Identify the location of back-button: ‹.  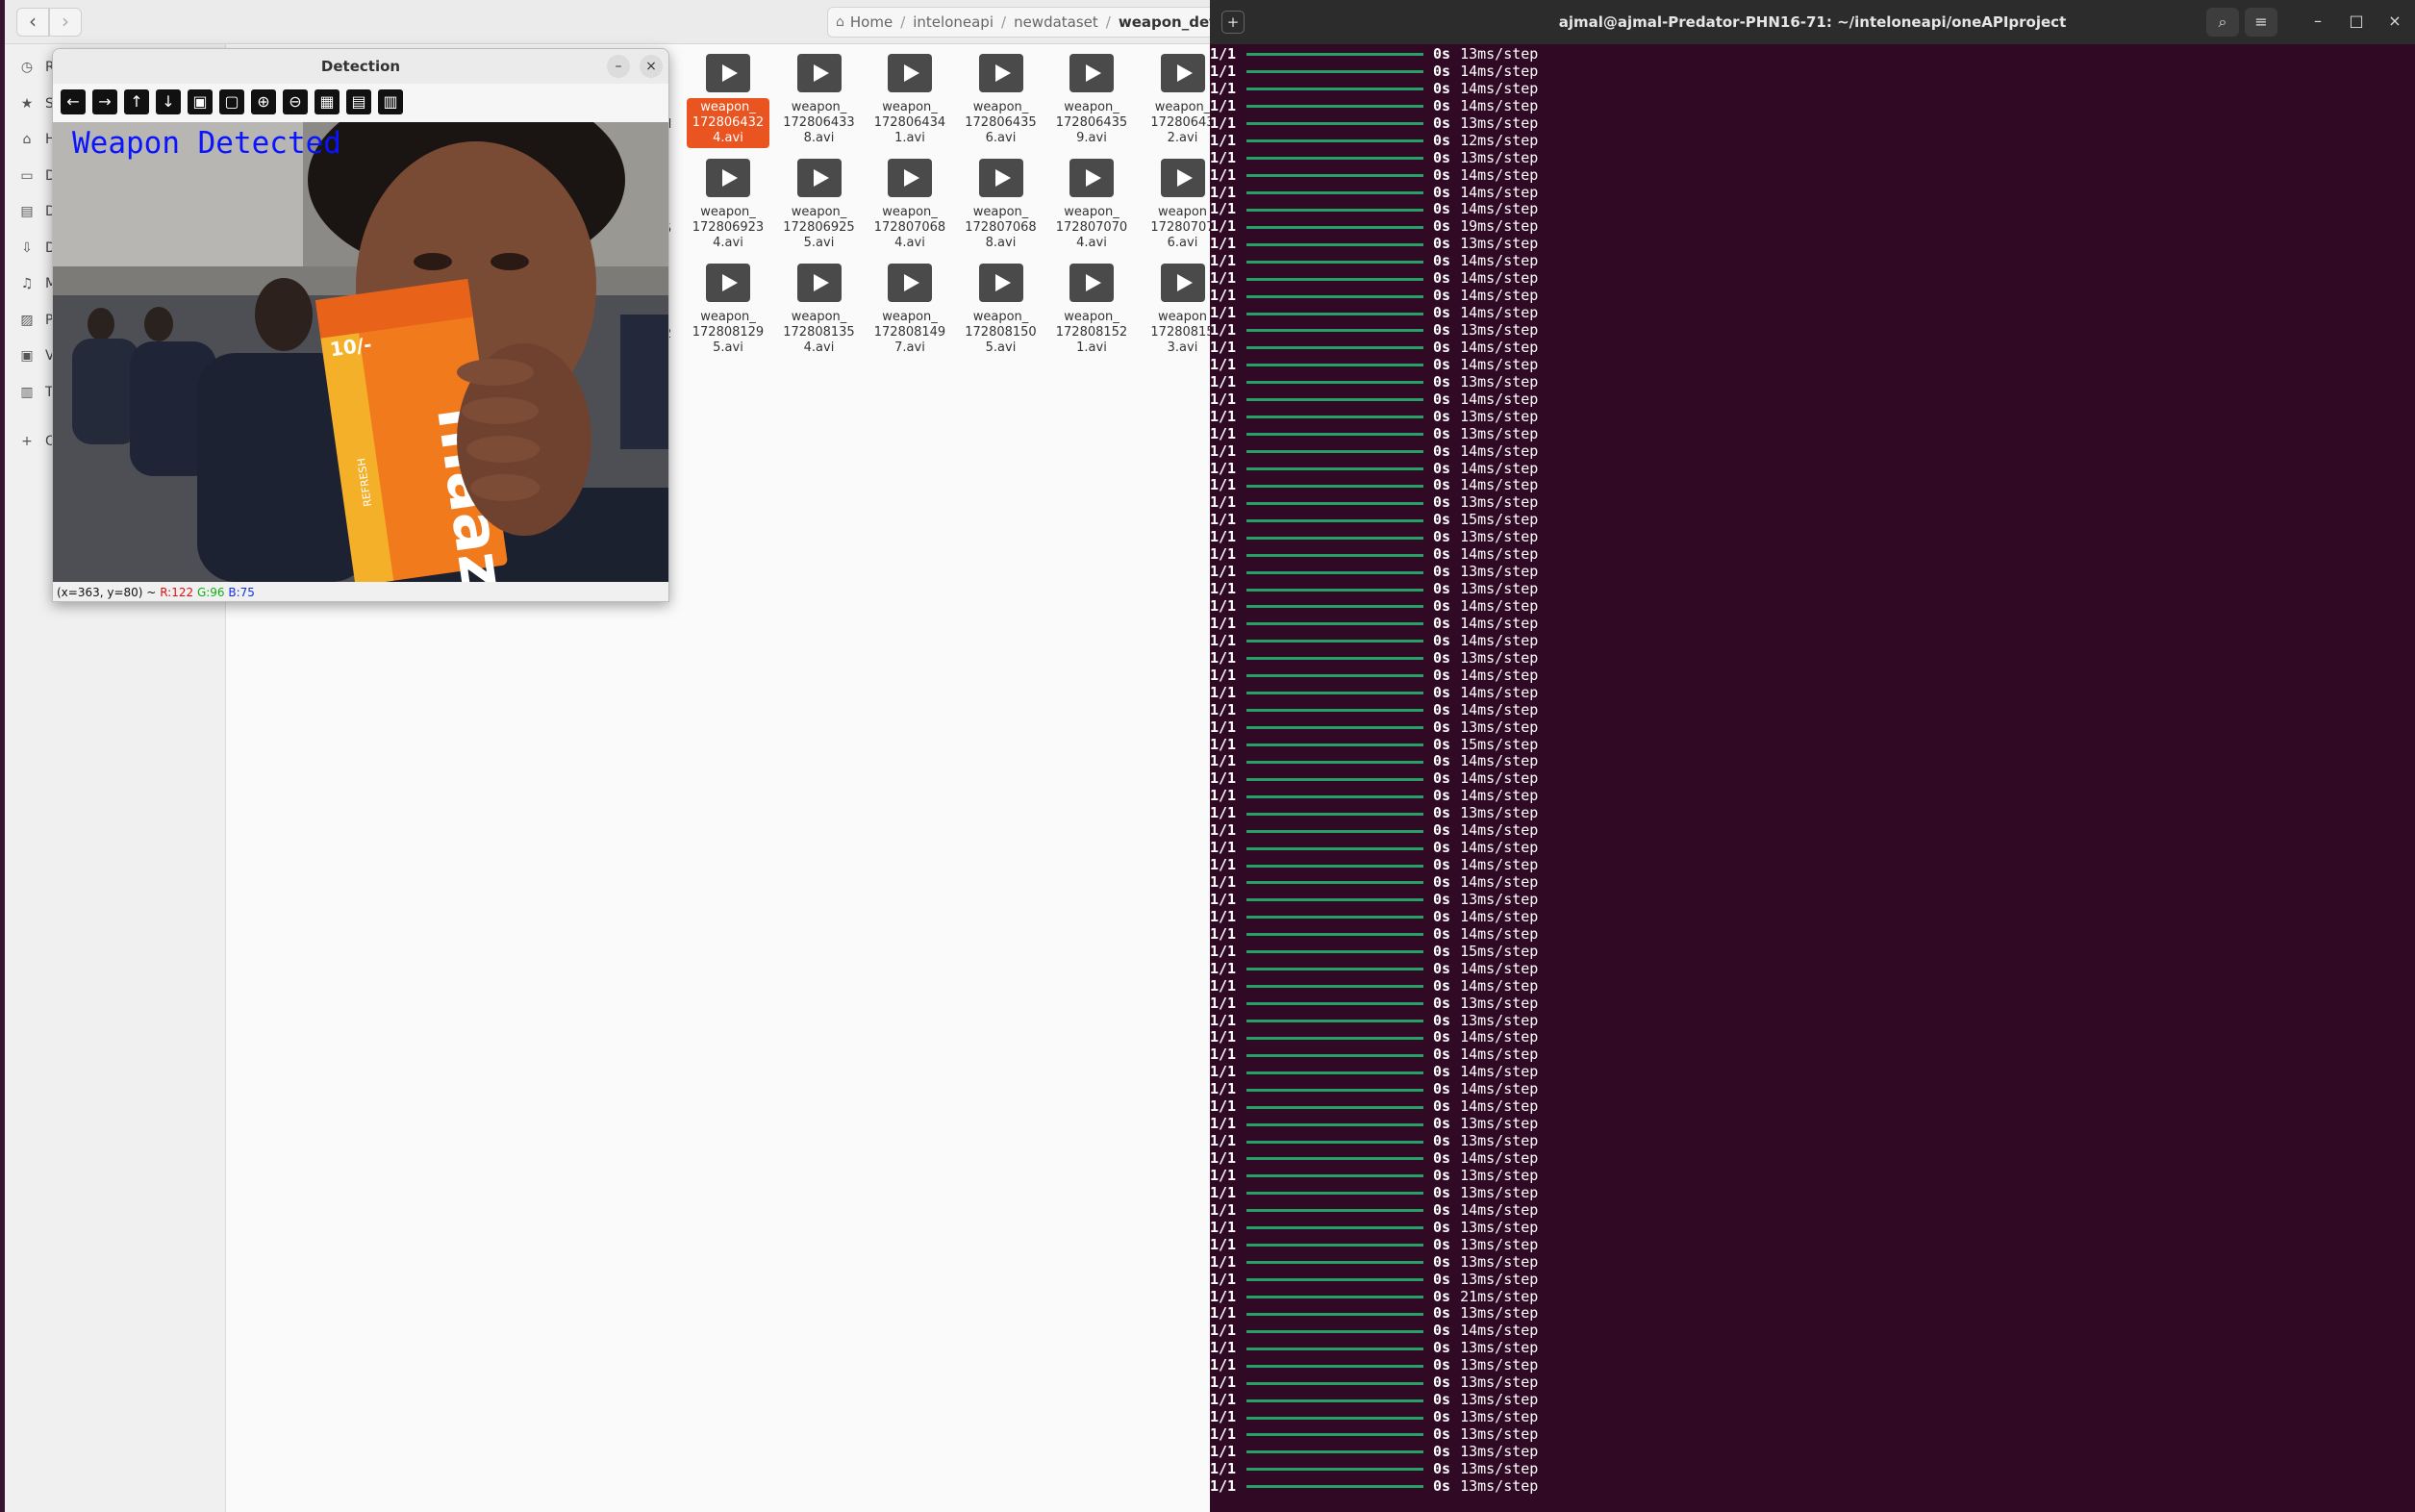
(32, 23).